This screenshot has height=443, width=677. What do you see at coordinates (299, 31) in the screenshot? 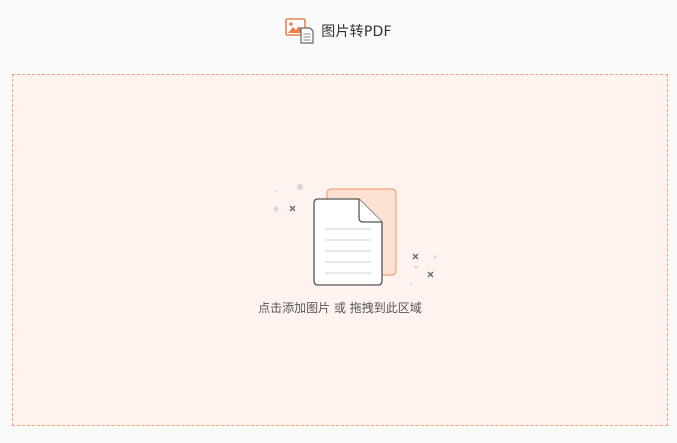
I see `image-to-pdf-icon` at bounding box center [299, 31].